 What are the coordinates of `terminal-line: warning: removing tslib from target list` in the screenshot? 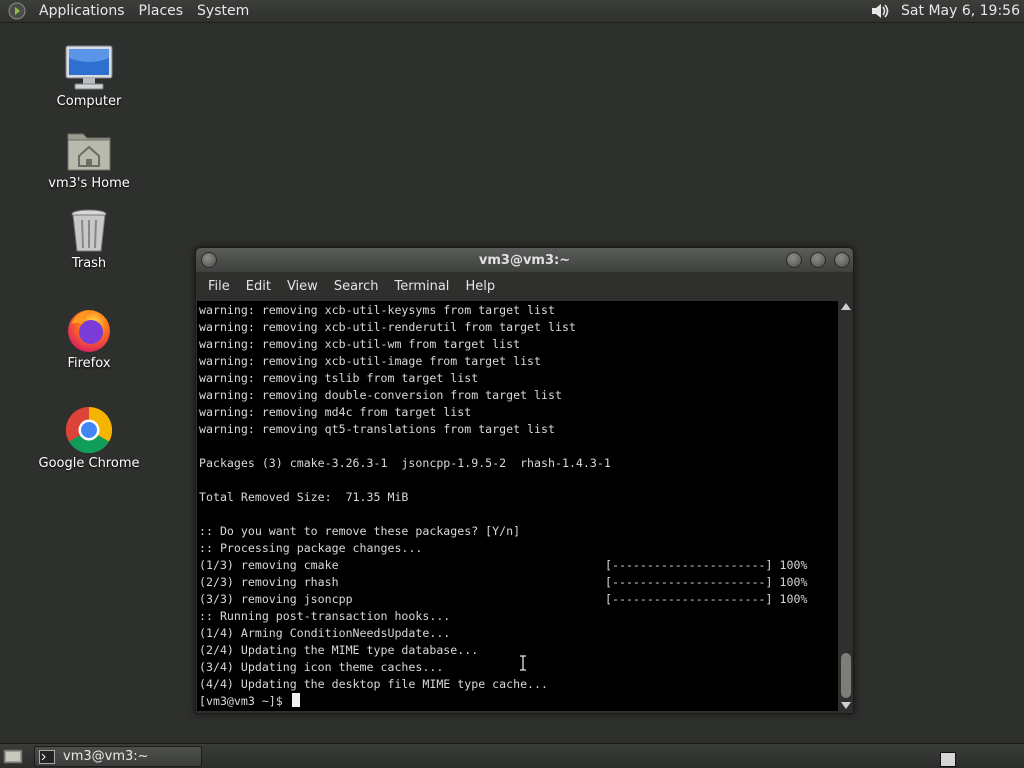 It's located at (339, 378).